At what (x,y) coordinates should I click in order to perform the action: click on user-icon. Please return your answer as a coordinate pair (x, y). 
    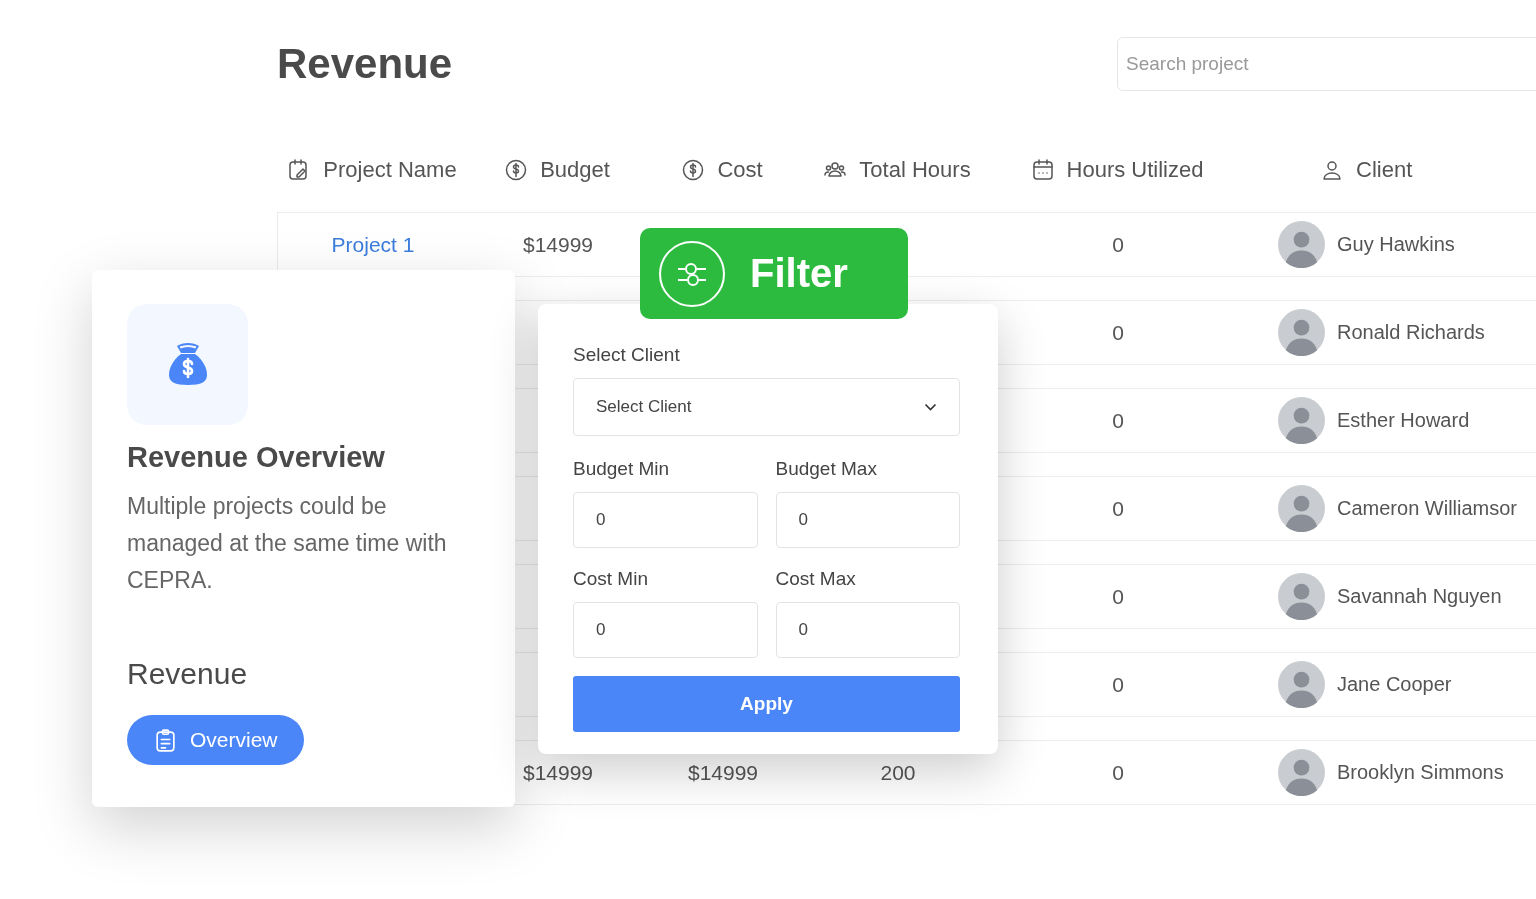
    Looking at the image, I should click on (1332, 170).